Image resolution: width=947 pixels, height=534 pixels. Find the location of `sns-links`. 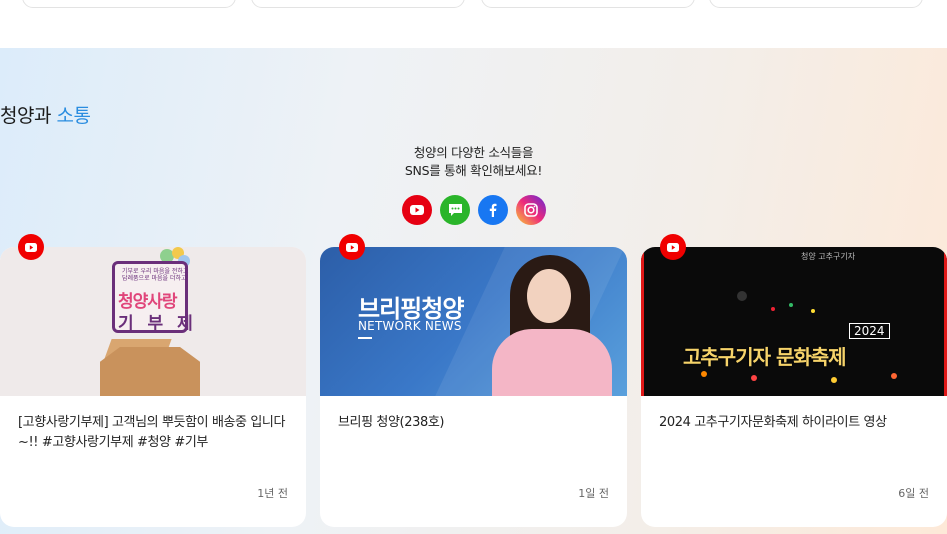

sns-links is located at coordinates (474, 210).